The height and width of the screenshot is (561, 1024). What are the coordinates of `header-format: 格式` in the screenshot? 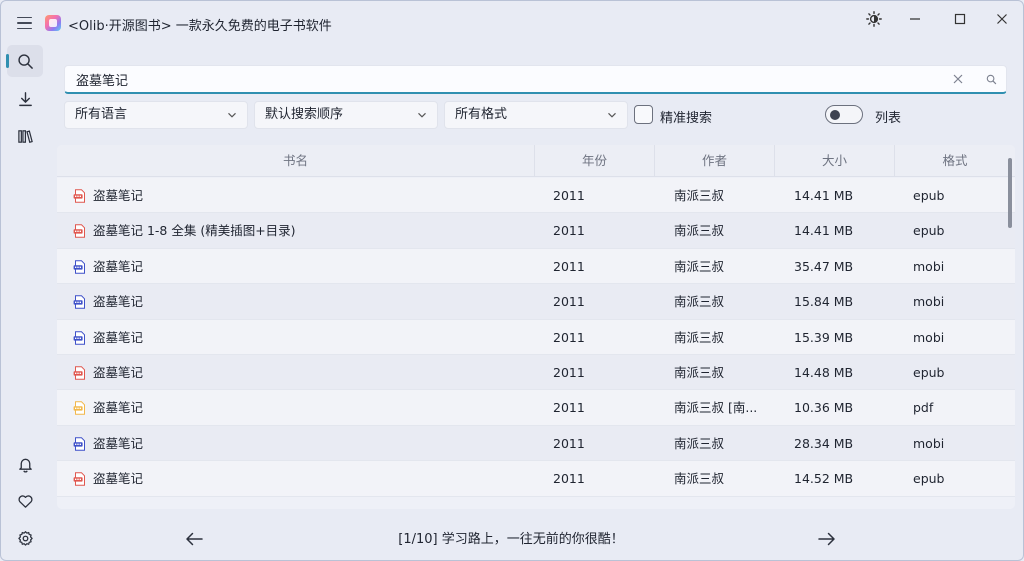 It's located at (955, 161).